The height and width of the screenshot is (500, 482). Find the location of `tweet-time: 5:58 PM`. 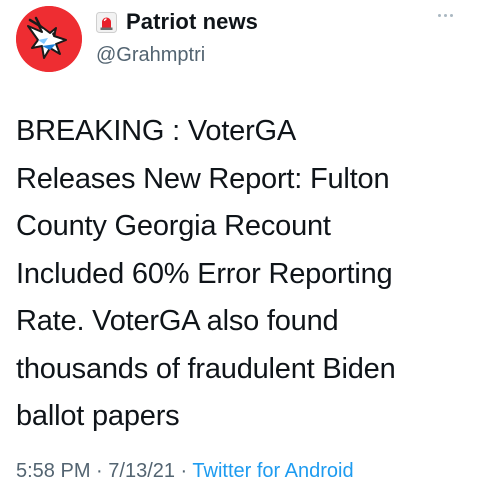

tweet-time: 5:58 PM is located at coordinates (53, 471).